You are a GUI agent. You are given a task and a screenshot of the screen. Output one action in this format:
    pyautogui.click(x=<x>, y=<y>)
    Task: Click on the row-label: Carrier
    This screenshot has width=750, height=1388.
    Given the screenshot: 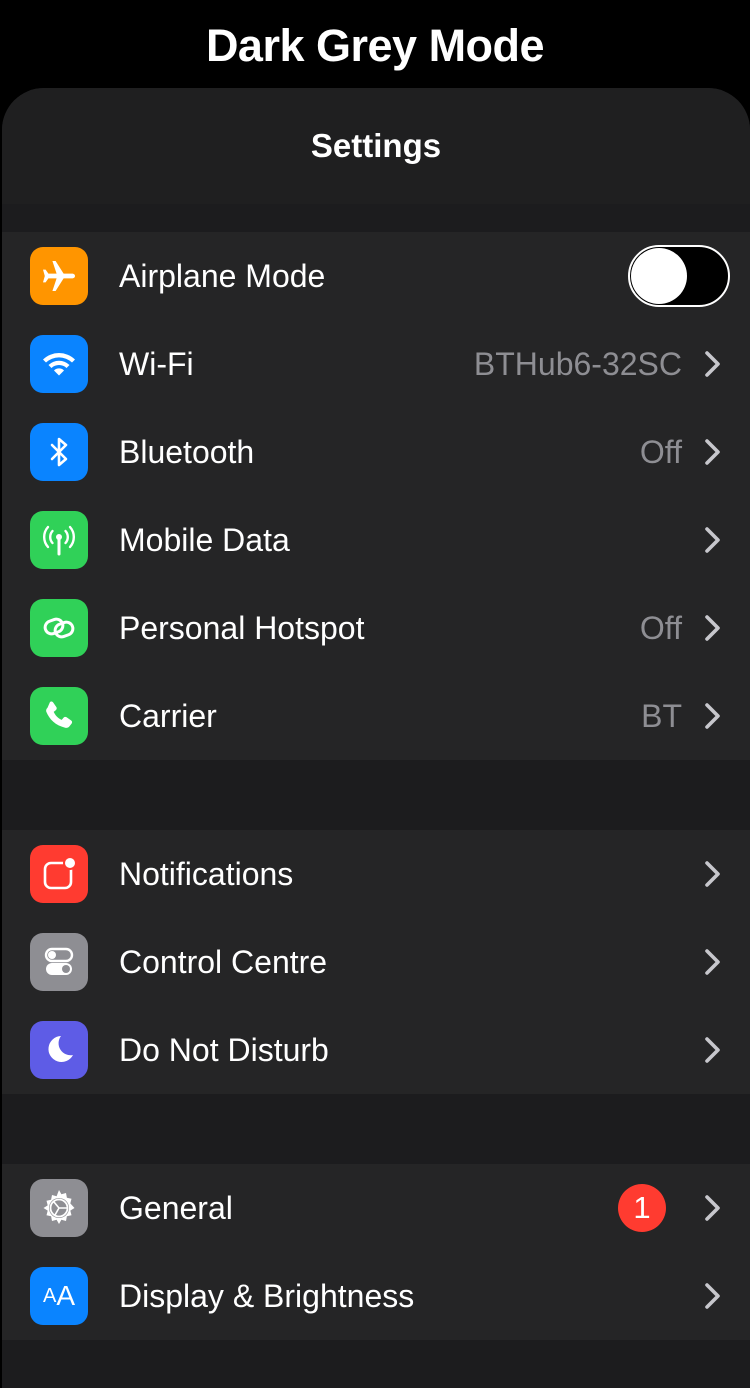 What is the action you would take?
    pyautogui.click(x=168, y=715)
    